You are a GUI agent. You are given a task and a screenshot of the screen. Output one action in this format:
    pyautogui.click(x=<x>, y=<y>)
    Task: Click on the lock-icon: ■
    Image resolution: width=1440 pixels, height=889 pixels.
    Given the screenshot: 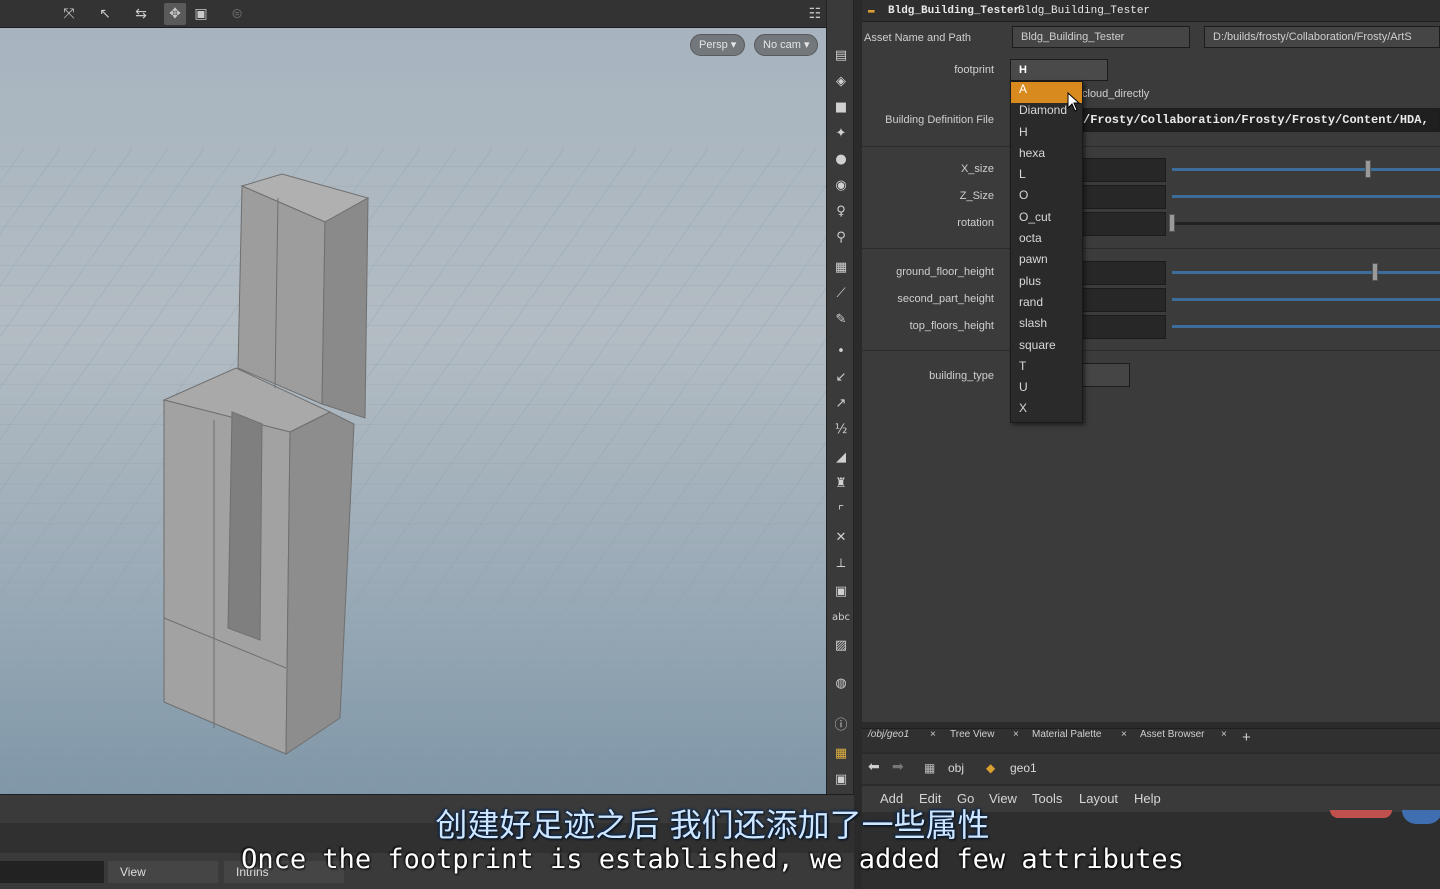 What is the action you would take?
    pyautogui.click(x=841, y=108)
    